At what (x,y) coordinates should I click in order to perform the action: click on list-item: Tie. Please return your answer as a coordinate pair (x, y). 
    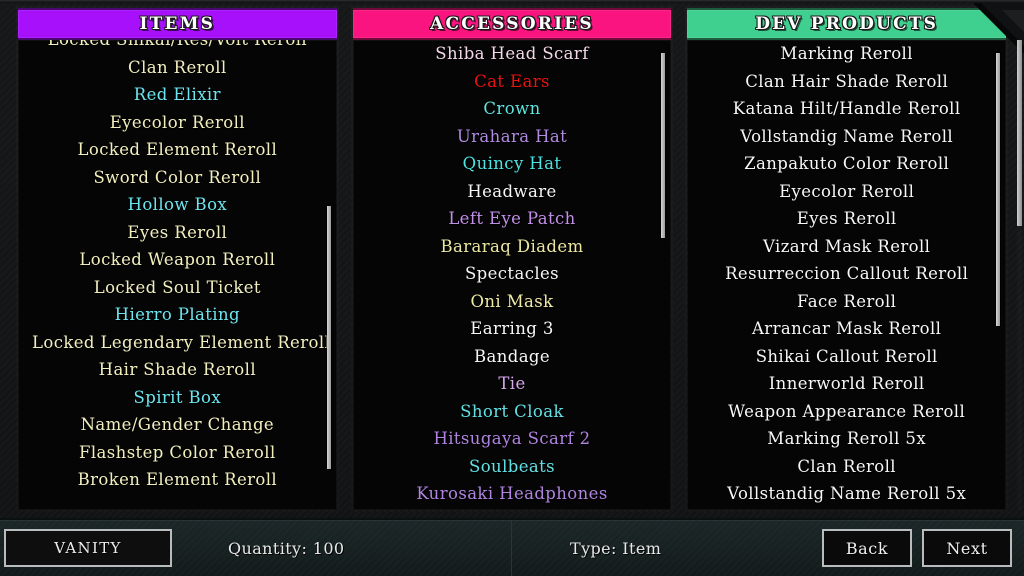
    Looking at the image, I should click on (512, 384).